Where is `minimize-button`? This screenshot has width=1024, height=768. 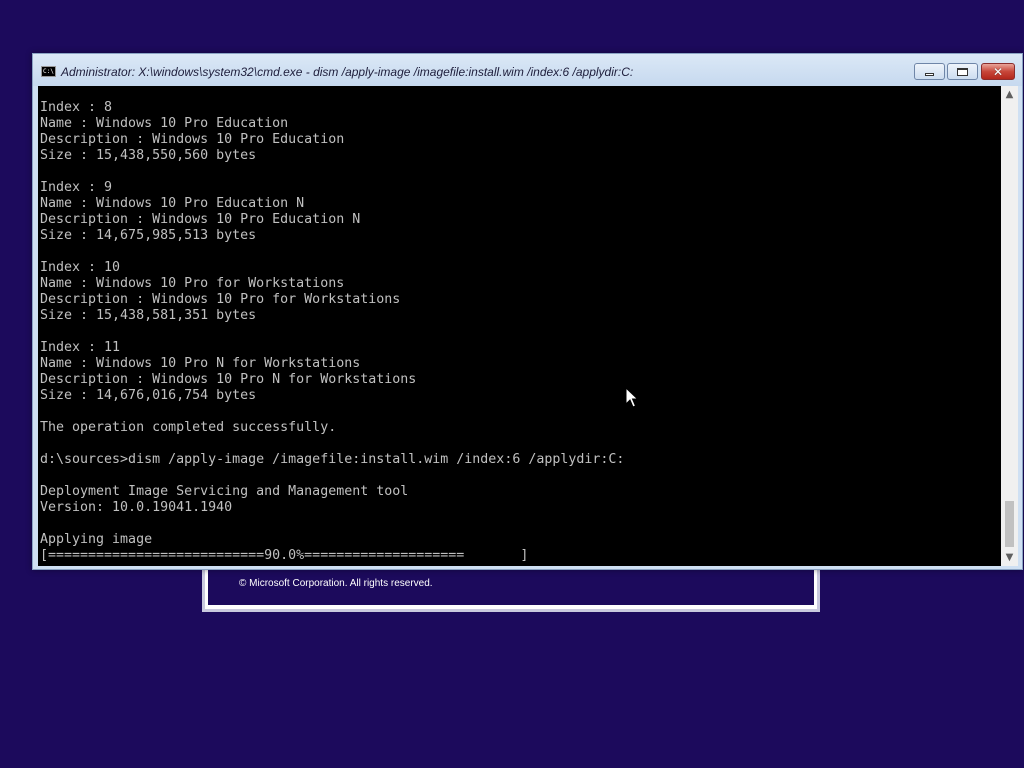
minimize-button is located at coordinates (929, 71).